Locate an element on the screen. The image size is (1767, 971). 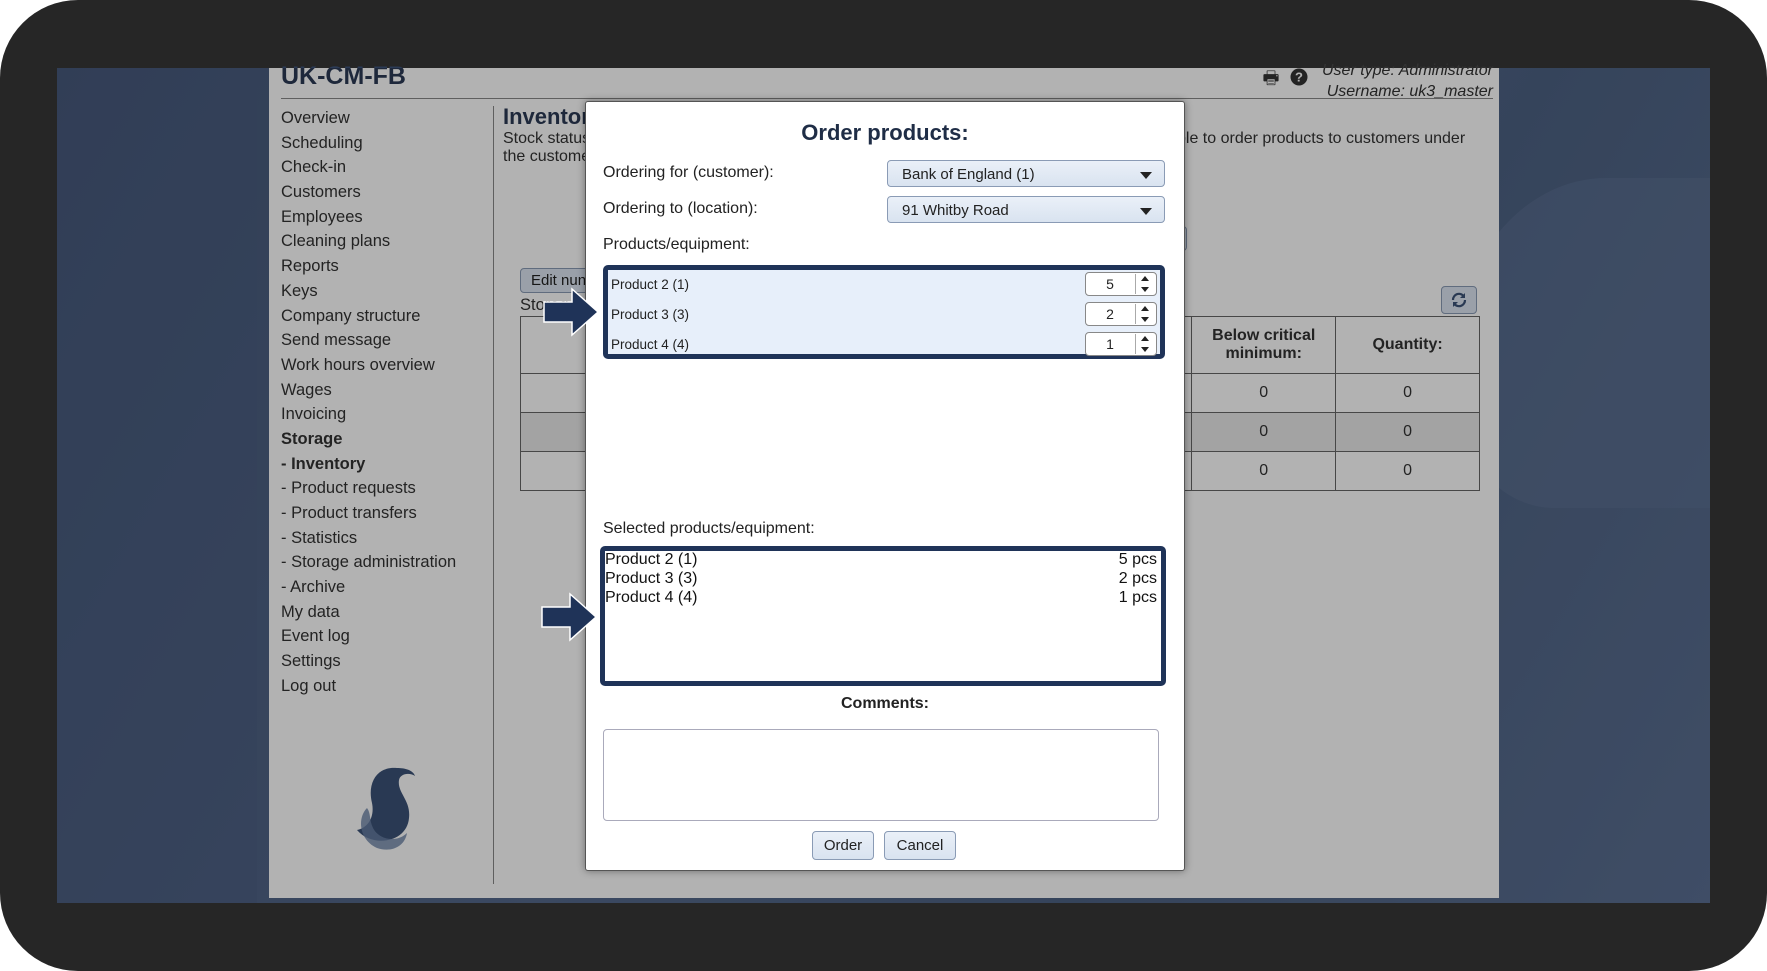
selected-item-qty: 2 pcs is located at coordinates (1137, 578).